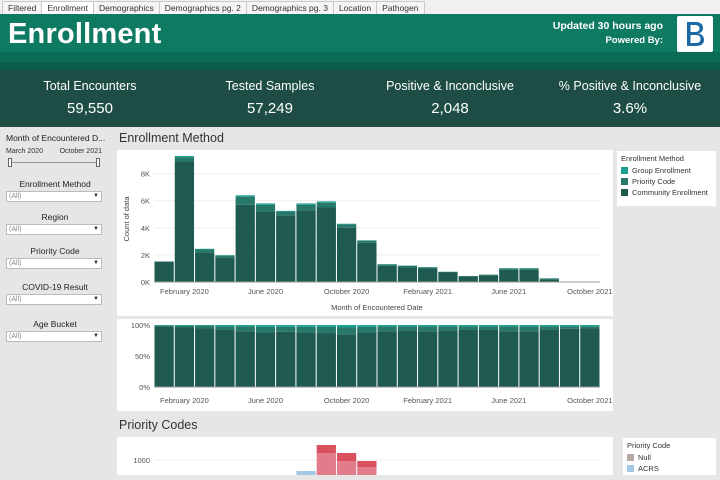  Describe the element at coordinates (54, 162) in the screenshot. I see `month-range-slider` at that location.